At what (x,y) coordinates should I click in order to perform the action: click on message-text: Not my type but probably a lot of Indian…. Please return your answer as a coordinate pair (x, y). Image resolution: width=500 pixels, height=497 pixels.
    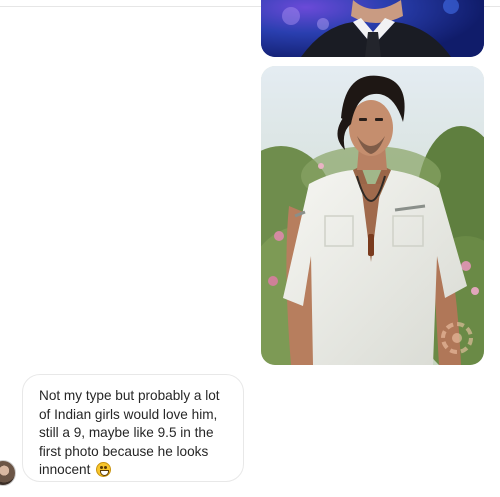
    Looking at the image, I should click on (129, 432).